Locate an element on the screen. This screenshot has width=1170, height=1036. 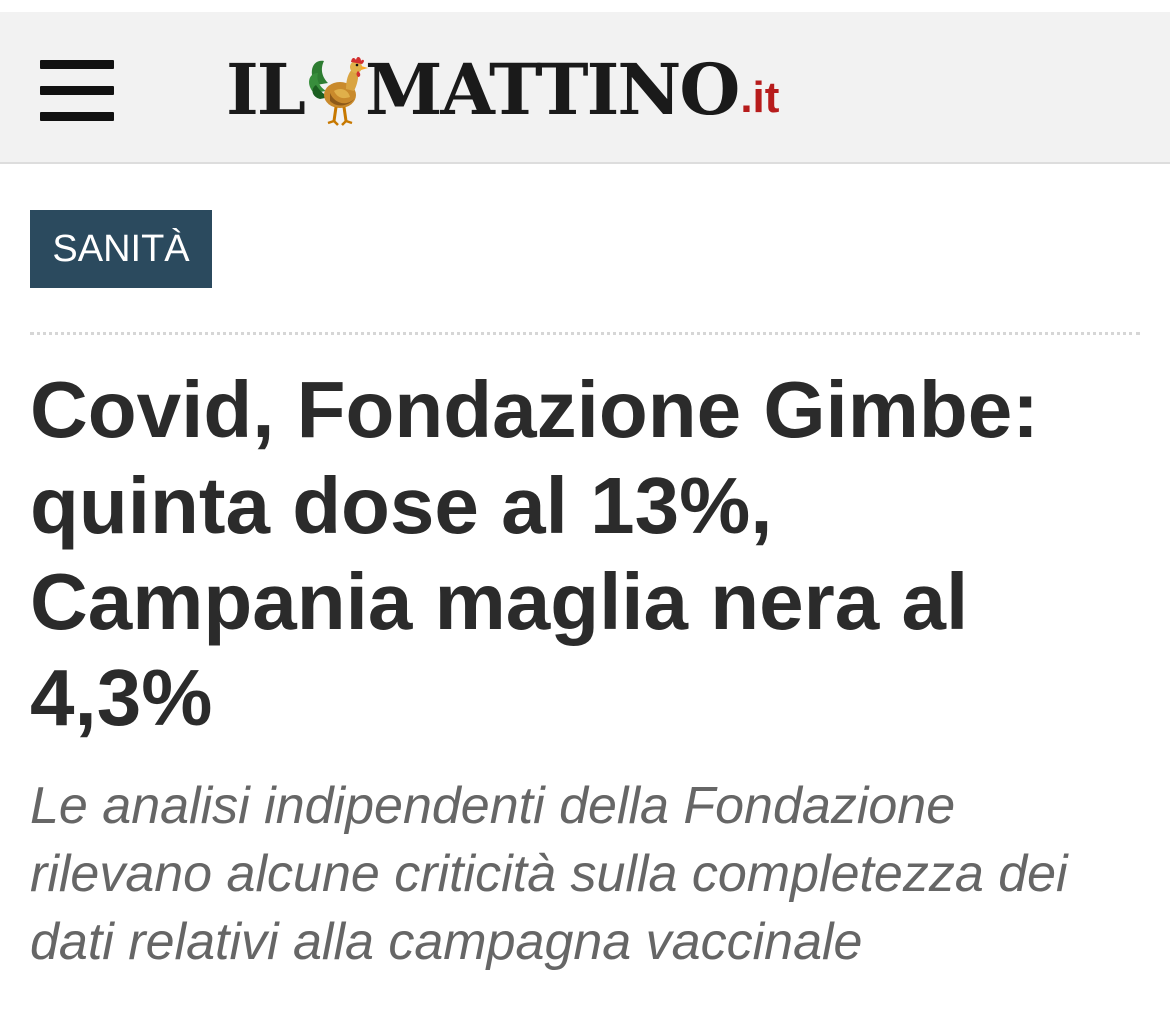
rooster-icon is located at coordinates (338, 91).